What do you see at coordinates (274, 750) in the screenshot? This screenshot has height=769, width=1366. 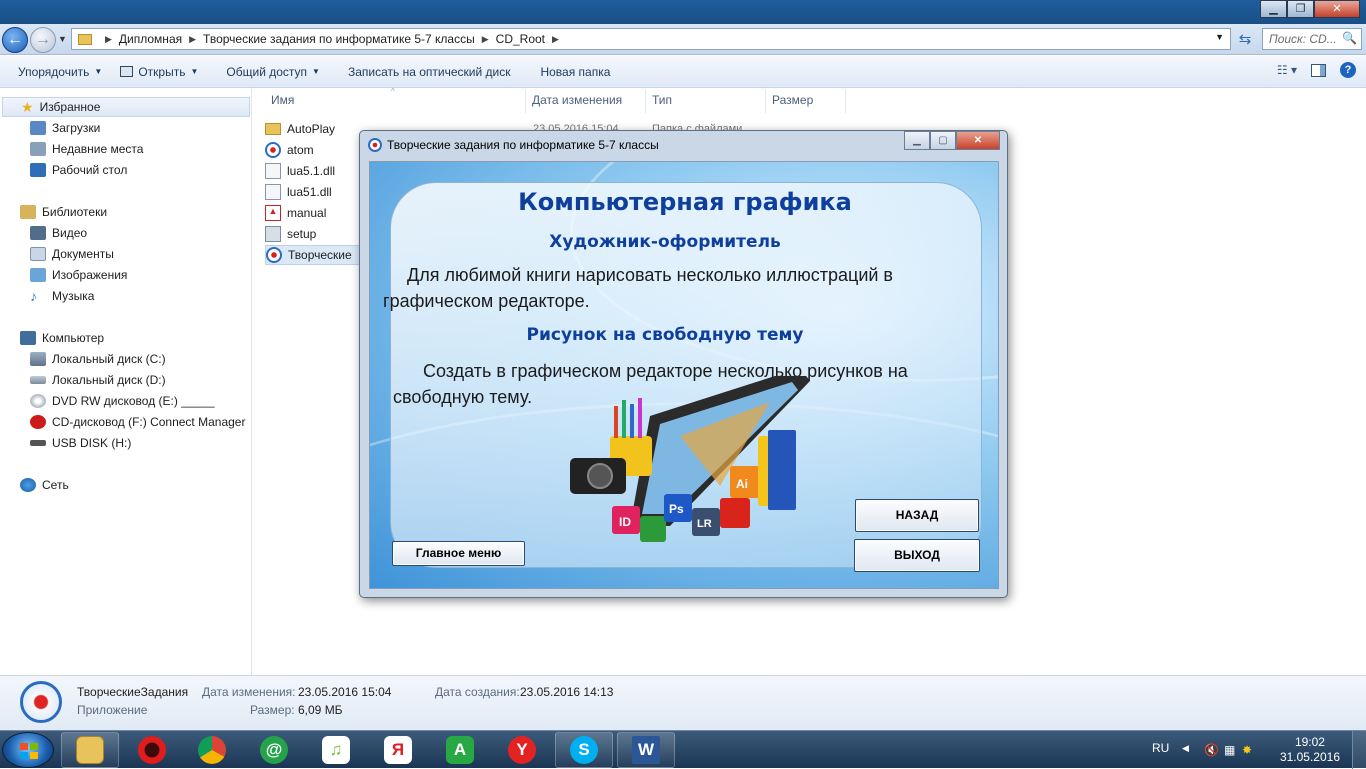 I see `taskbar-mail: @` at bounding box center [274, 750].